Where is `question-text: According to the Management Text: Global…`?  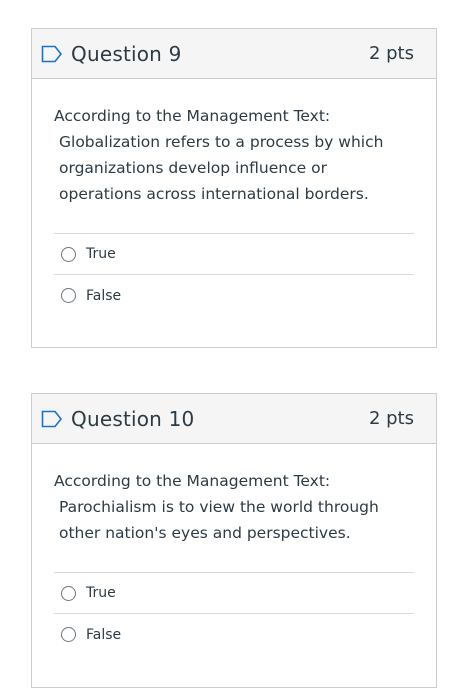
question-text: According to the Management Text: Global… is located at coordinates (234, 155).